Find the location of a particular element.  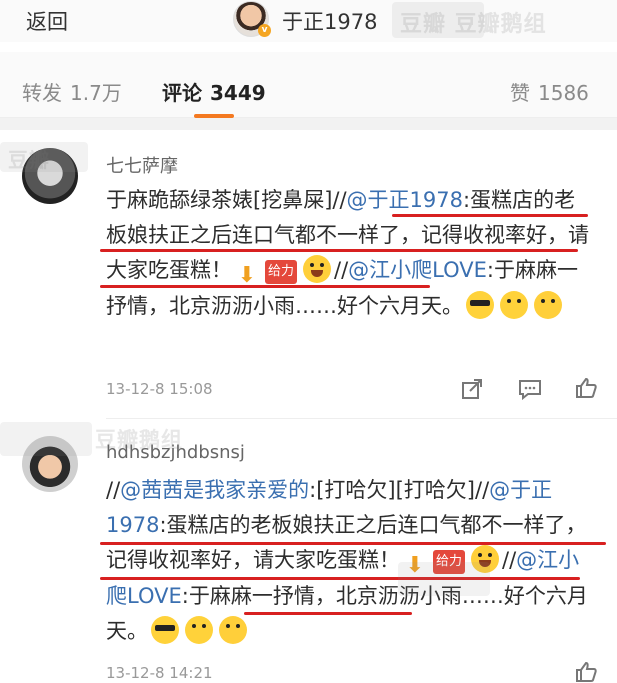

top-bar: 返回 v 于正1978 豆瓣 豆瓣鹅组 is located at coordinates (308, 21).